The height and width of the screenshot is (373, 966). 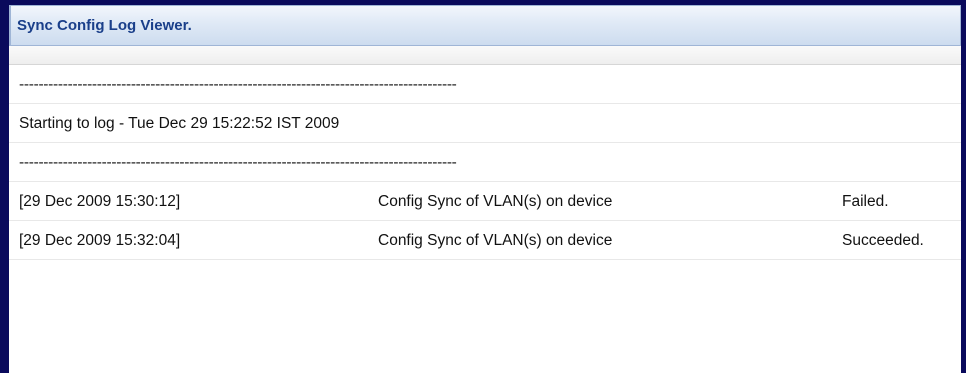 I want to click on window-title: Sync Config Log Viewer., so click(x=104, y=25).